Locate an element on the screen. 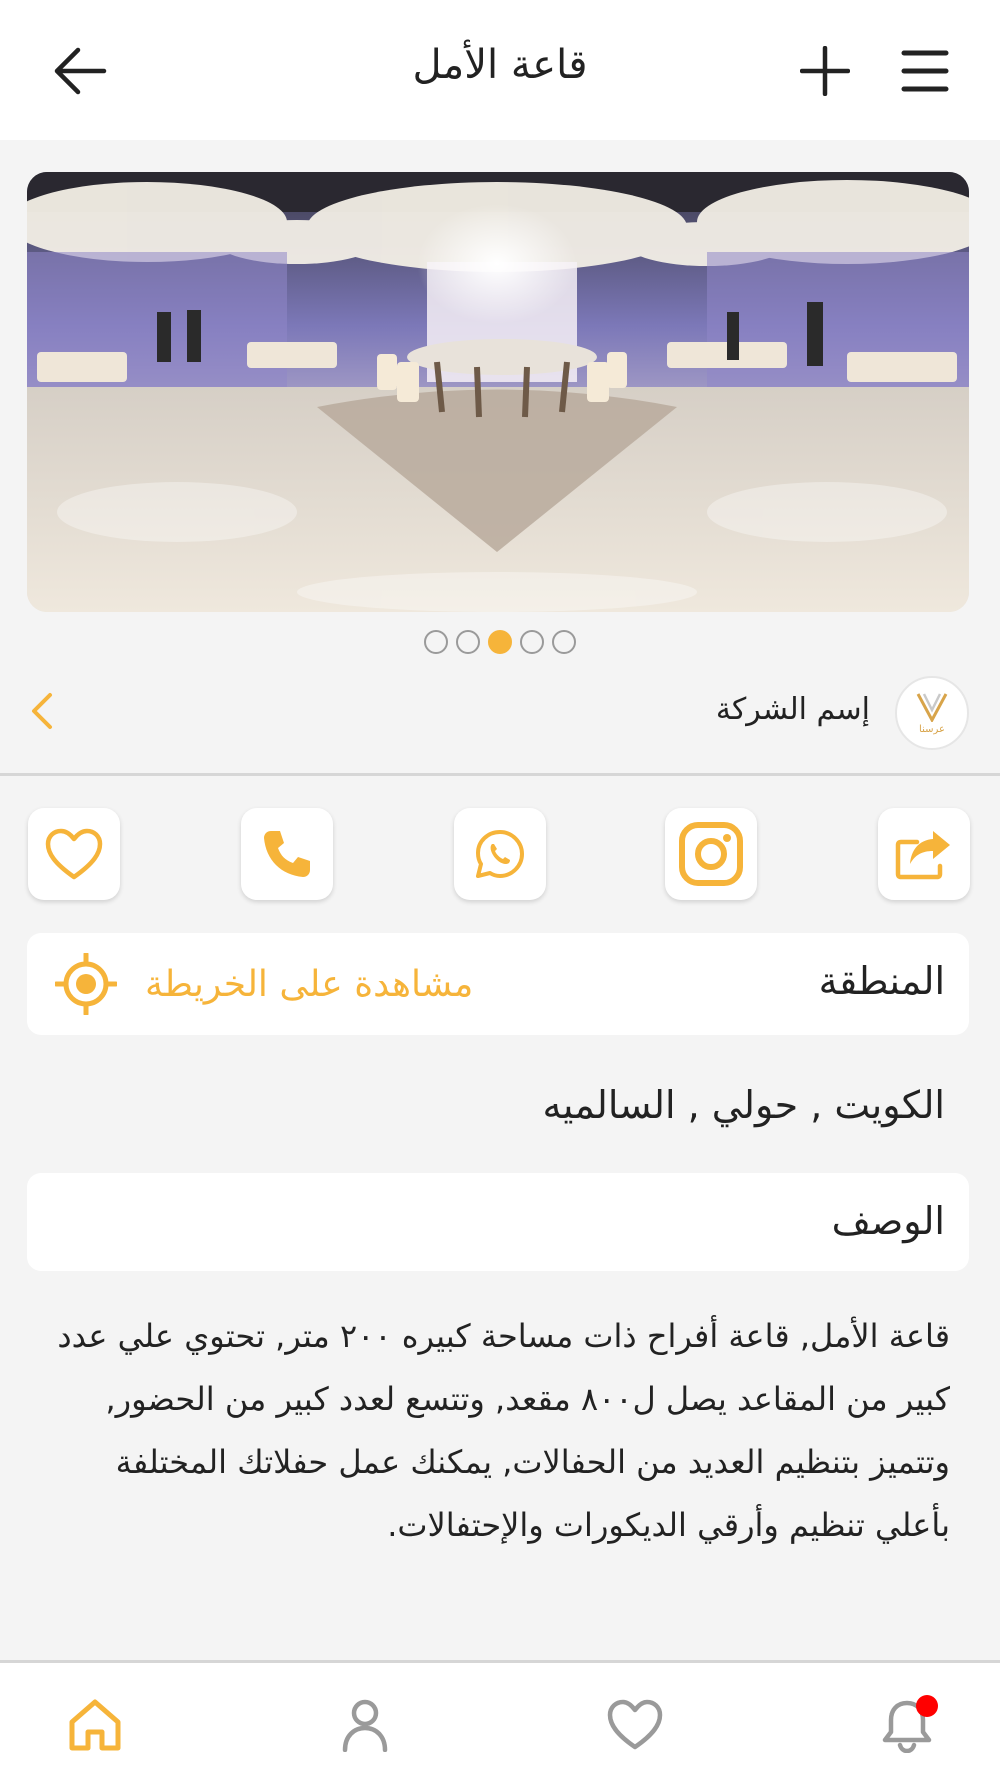 The height and width of the screenshot is (1778, 1000). nav-notifications is located at coordinates (907, 1725).